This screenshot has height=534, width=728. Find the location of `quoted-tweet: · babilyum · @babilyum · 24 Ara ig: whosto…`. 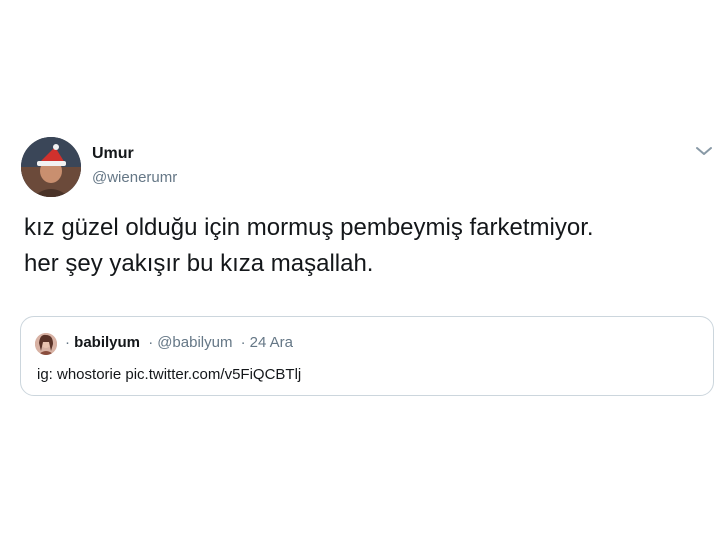

quoted-tweet: · babilyum · @babilyum · 24 Ara ig: whosto… is located at coordinates (367, 356).